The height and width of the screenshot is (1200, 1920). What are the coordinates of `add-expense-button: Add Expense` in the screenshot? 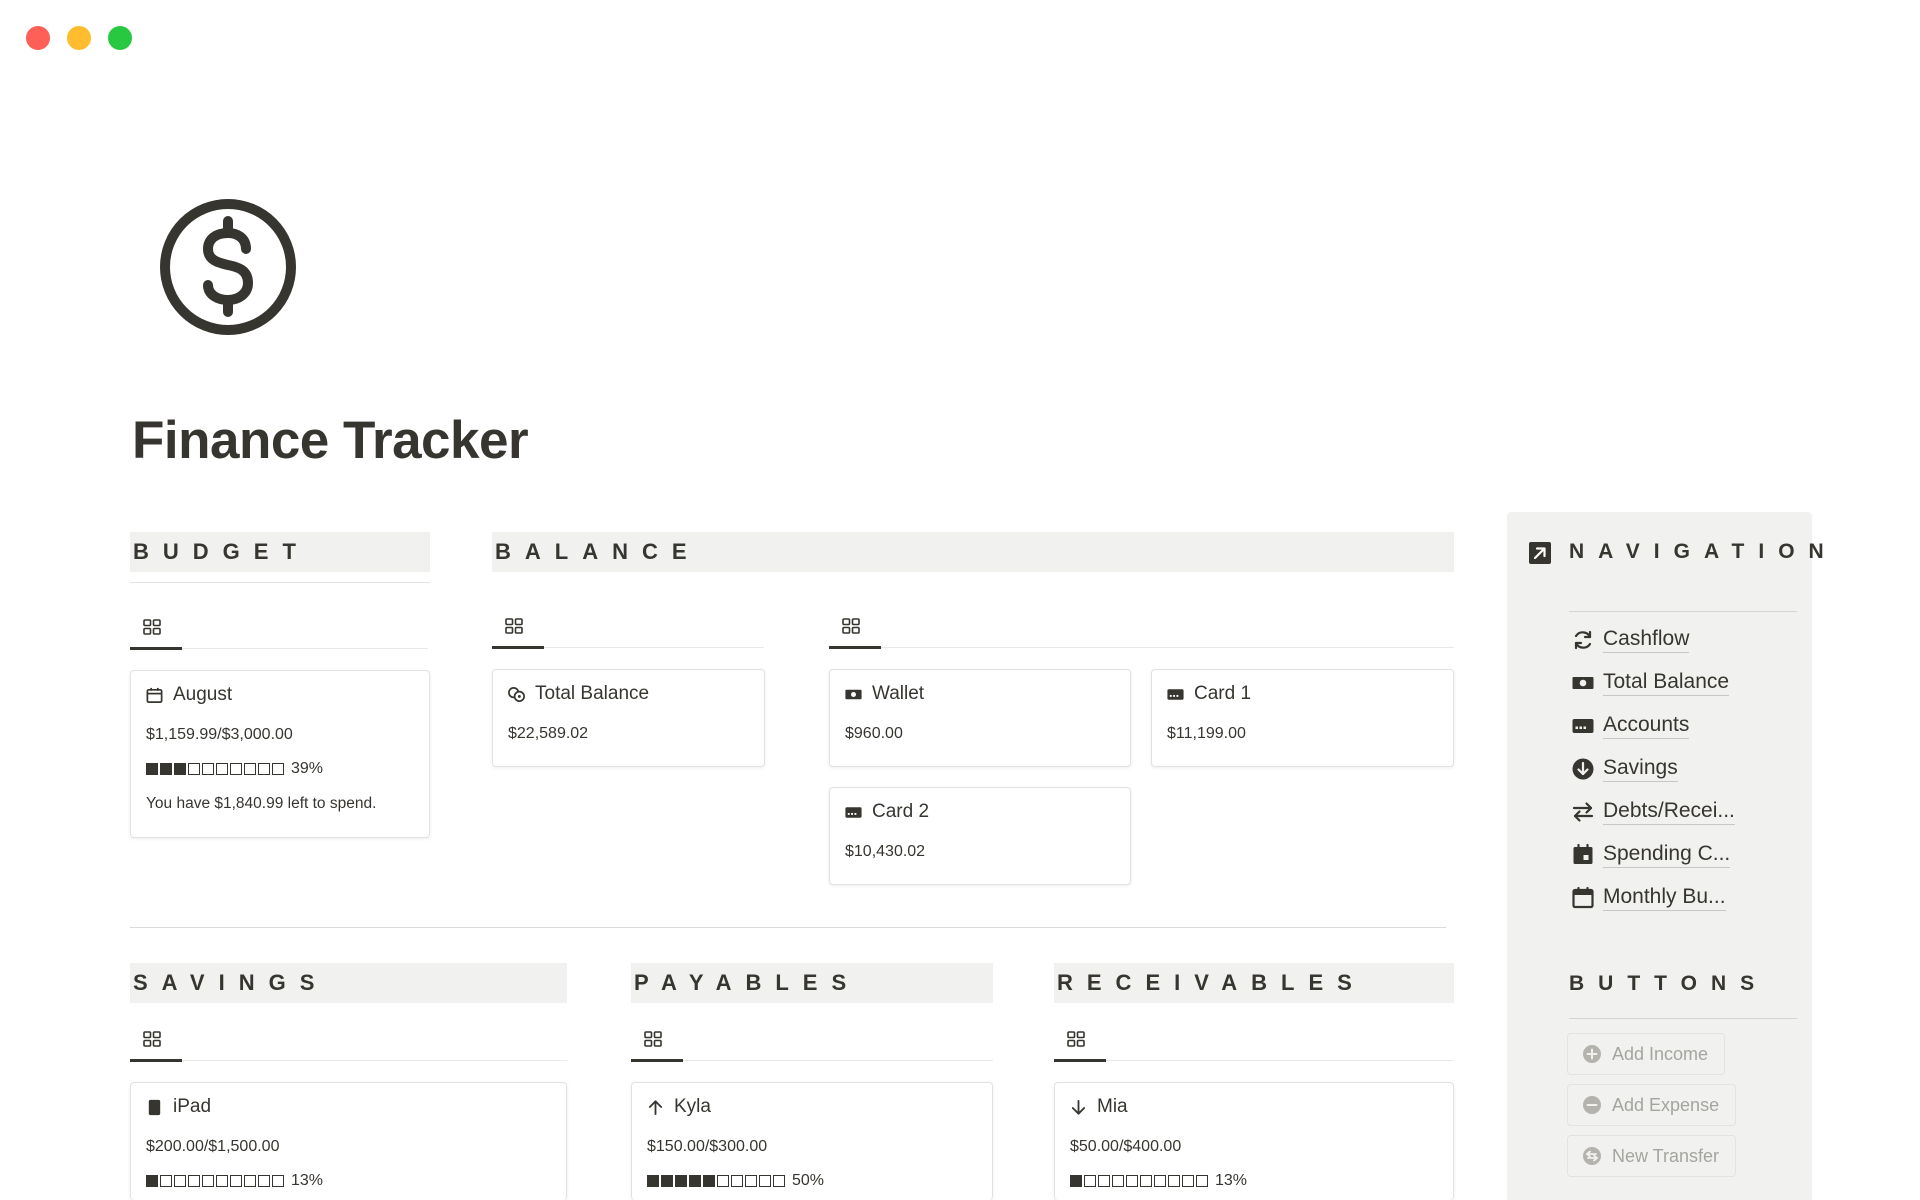 It's located at (1652, 1105).